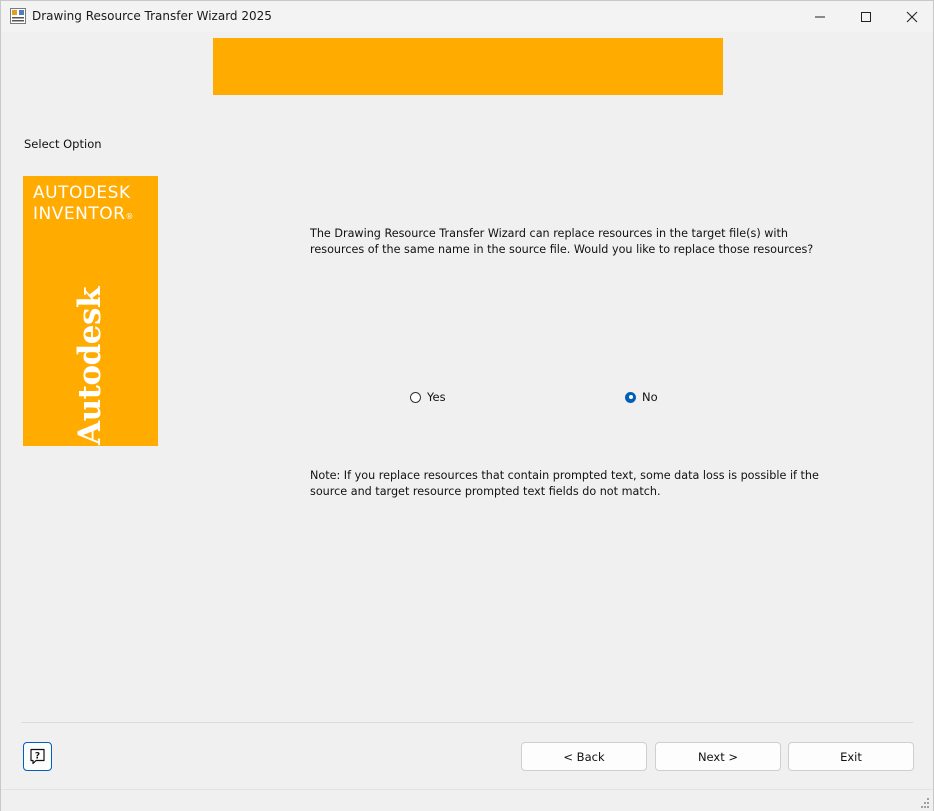 The width and height of the screenshot is (934, 811). I want to click on title-bar: Drawing Resource Transfer Wizard 2025, so click(467, 16).